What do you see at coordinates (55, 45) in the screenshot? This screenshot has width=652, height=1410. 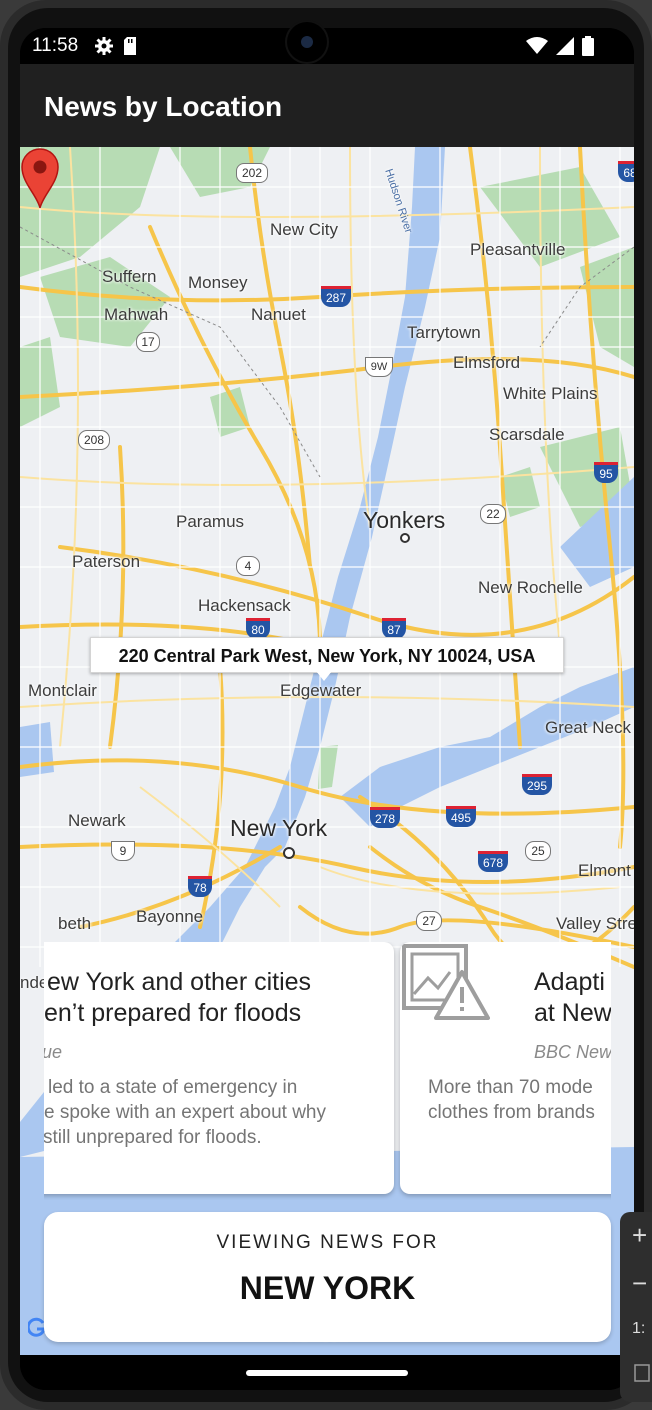 I see `status-time: 11:58` at bounding box center [55, 45].